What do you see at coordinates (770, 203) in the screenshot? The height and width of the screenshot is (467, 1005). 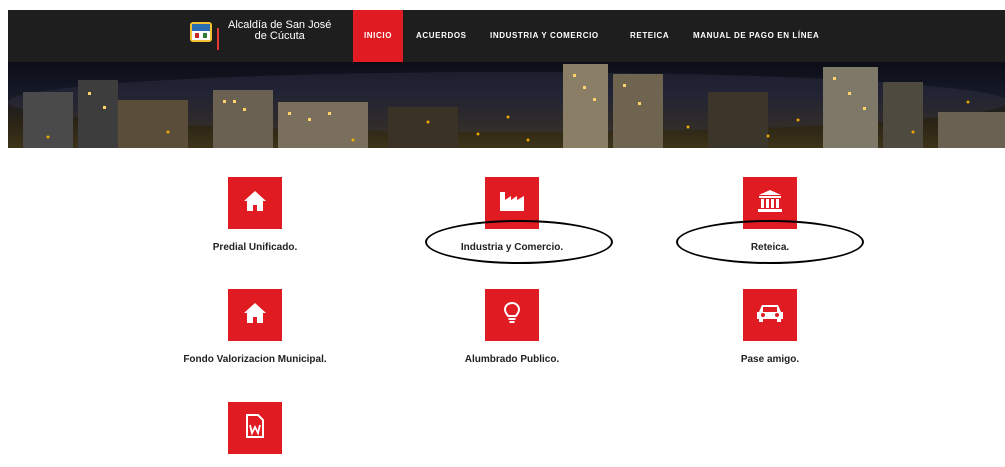 I see `bank-building-icon` at bounding box center [770, 203].